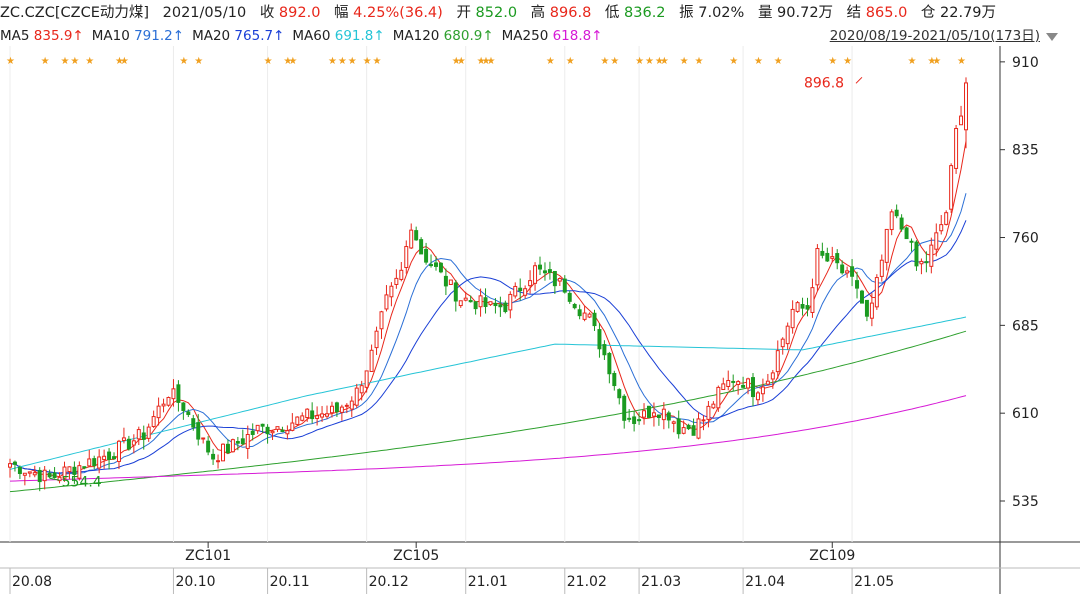 This screenshot has height=594, width=1080. Describe the element at coordinates (686, 13) in the screenshot. I see `amp-label: 振` at that location.